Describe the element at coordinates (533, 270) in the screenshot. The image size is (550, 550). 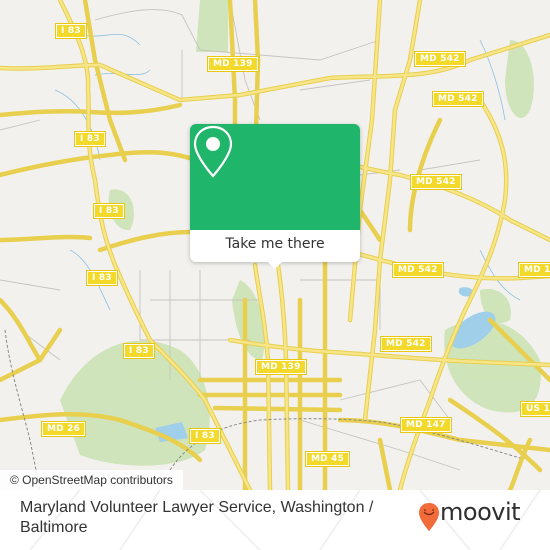
I see `road-label-md14: MD 14` at that location.